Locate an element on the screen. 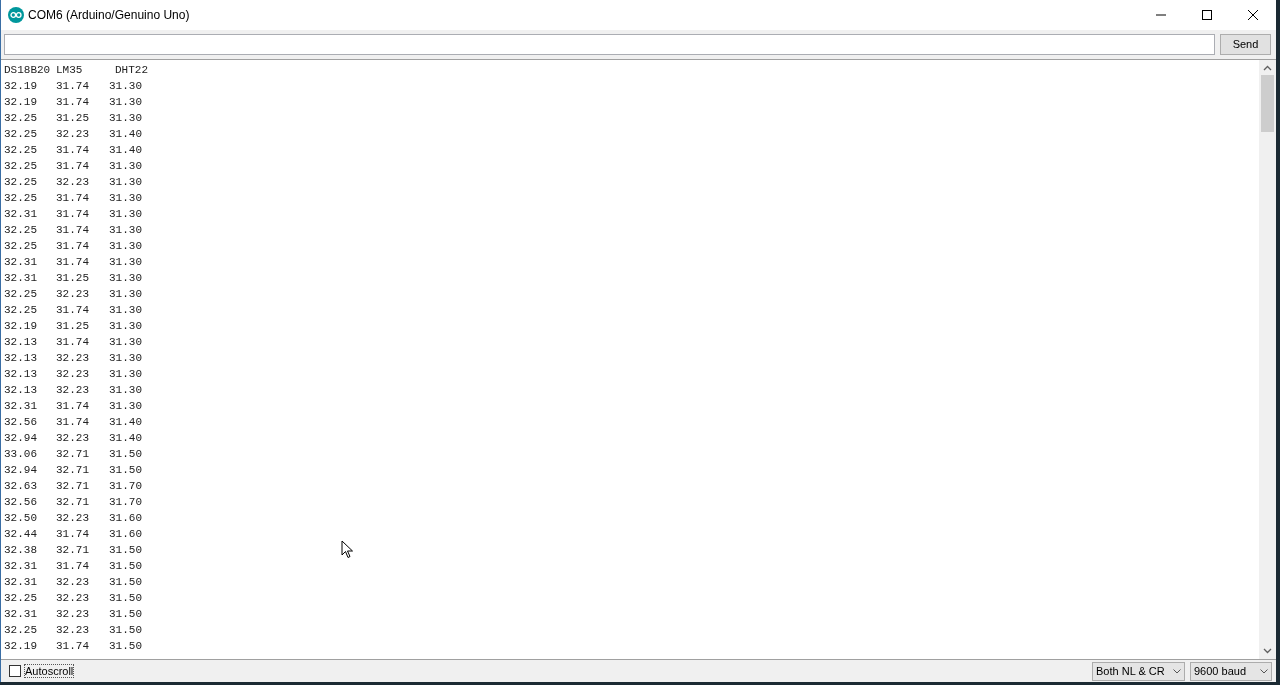  scrollbar is located at coordinates (1267, 359).